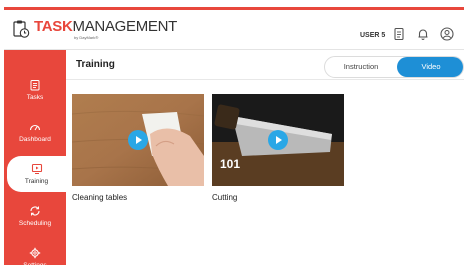 The image size is (464, 276). What do you see at coordinates (35, 127) in the screenshot?
I see `speedometer-icon` at bounding box center [35, 127].